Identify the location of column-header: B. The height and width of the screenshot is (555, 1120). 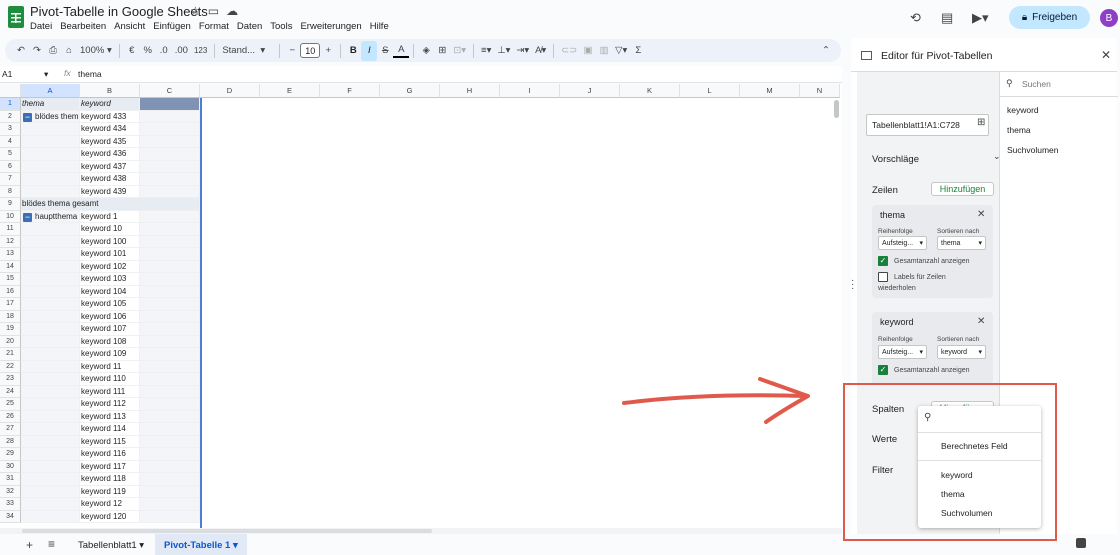
(110, 91).